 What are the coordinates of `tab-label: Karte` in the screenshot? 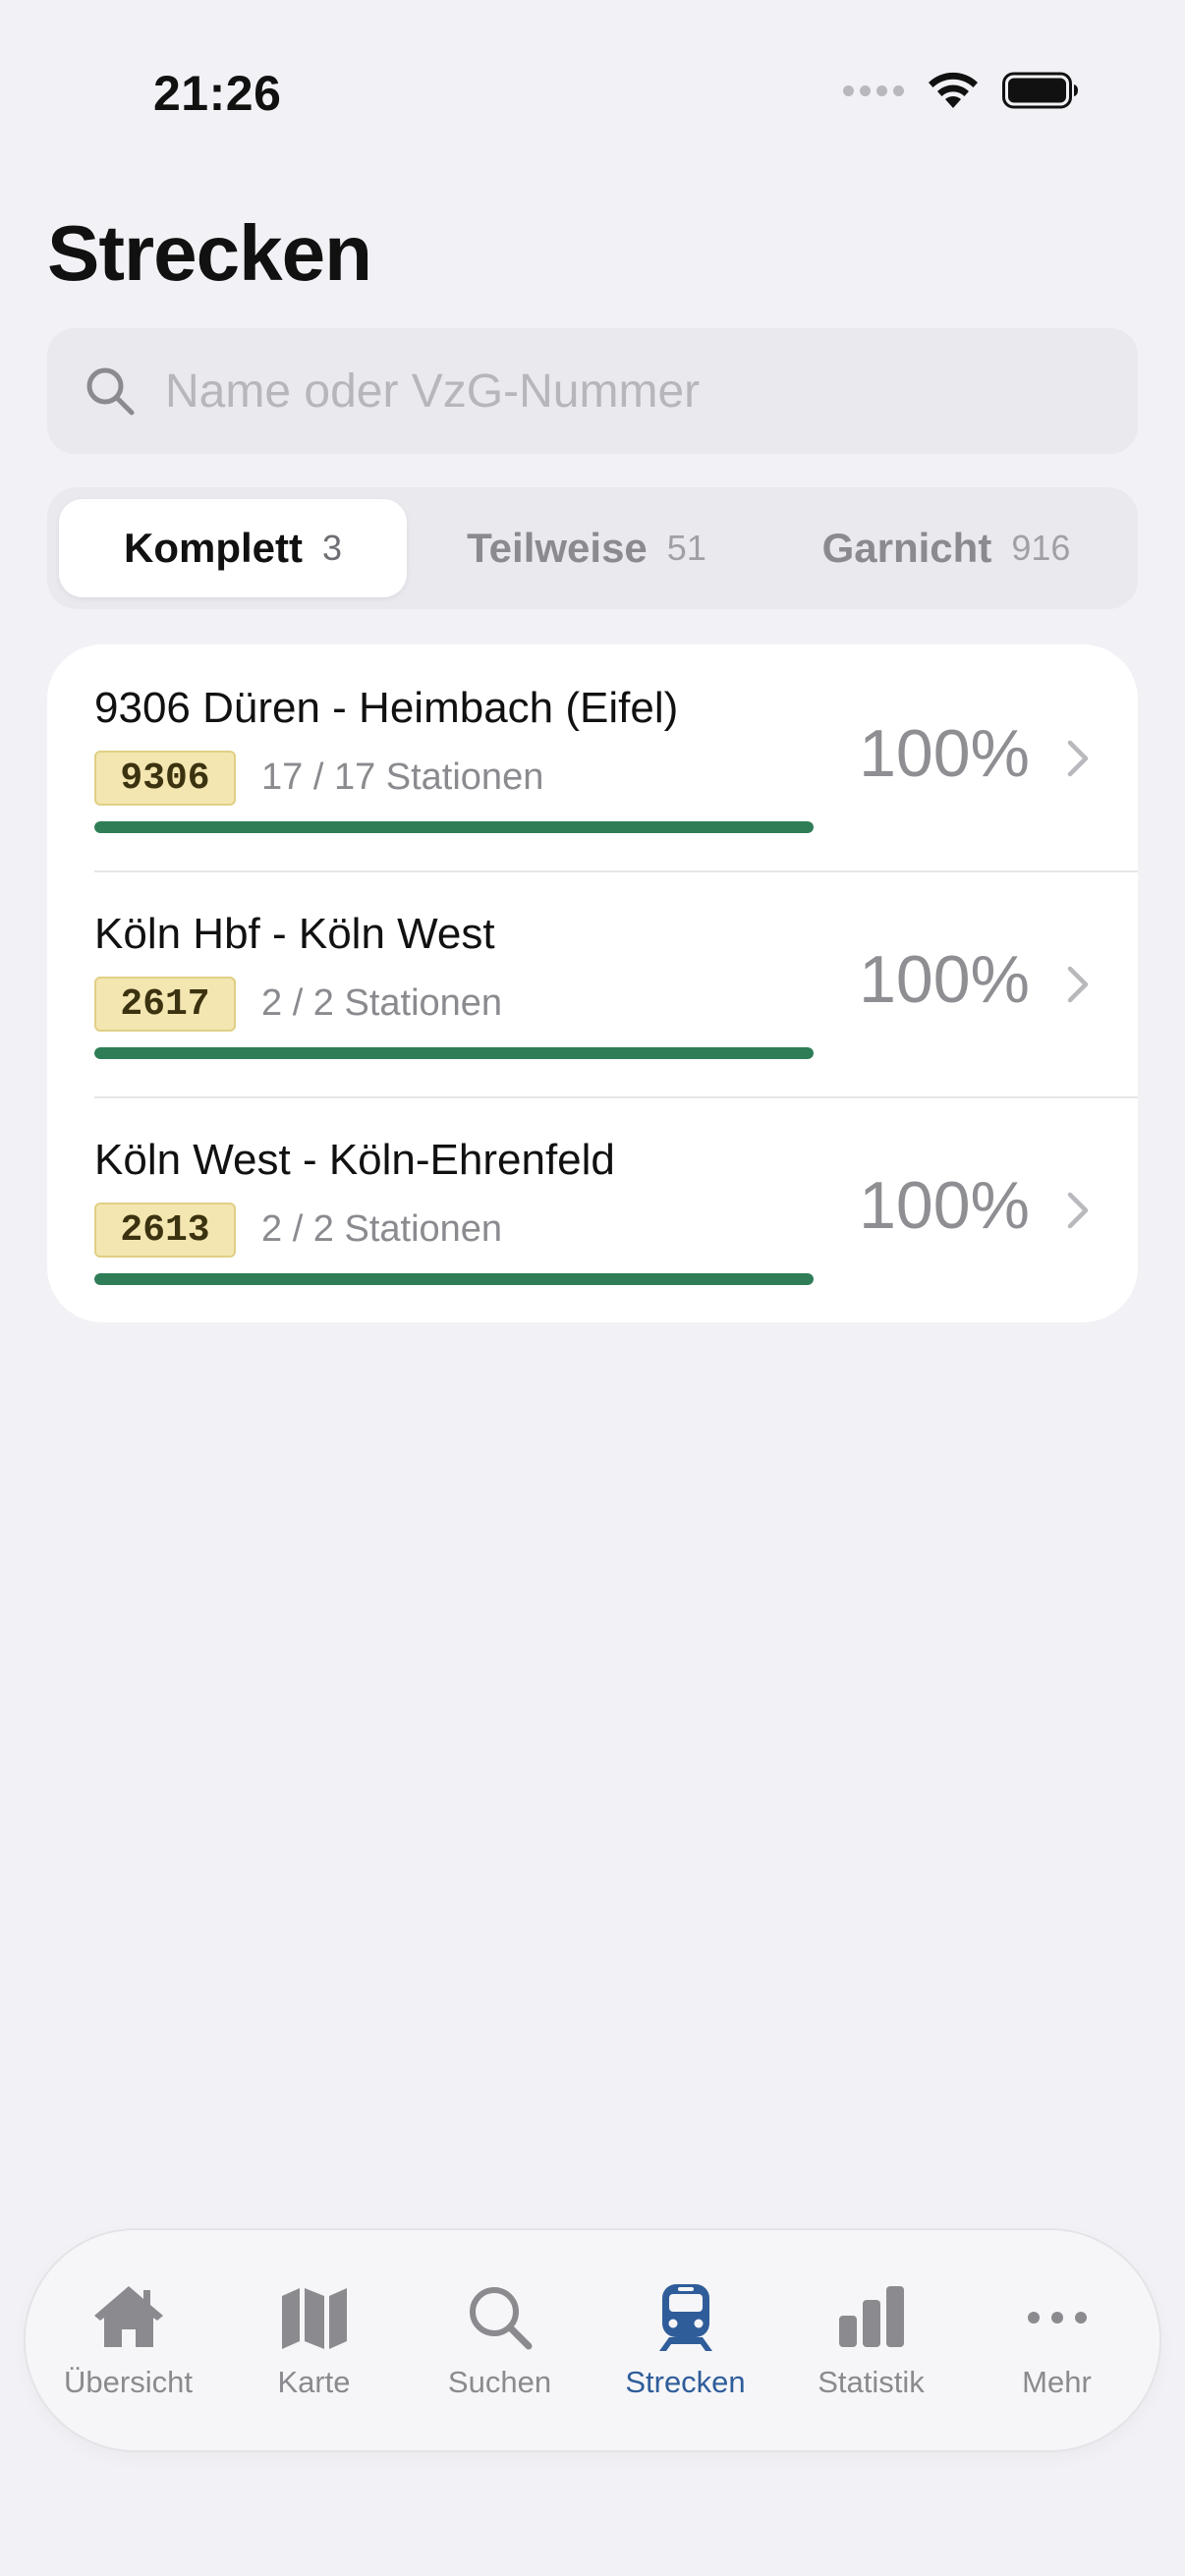 It's located at (314, 2382).